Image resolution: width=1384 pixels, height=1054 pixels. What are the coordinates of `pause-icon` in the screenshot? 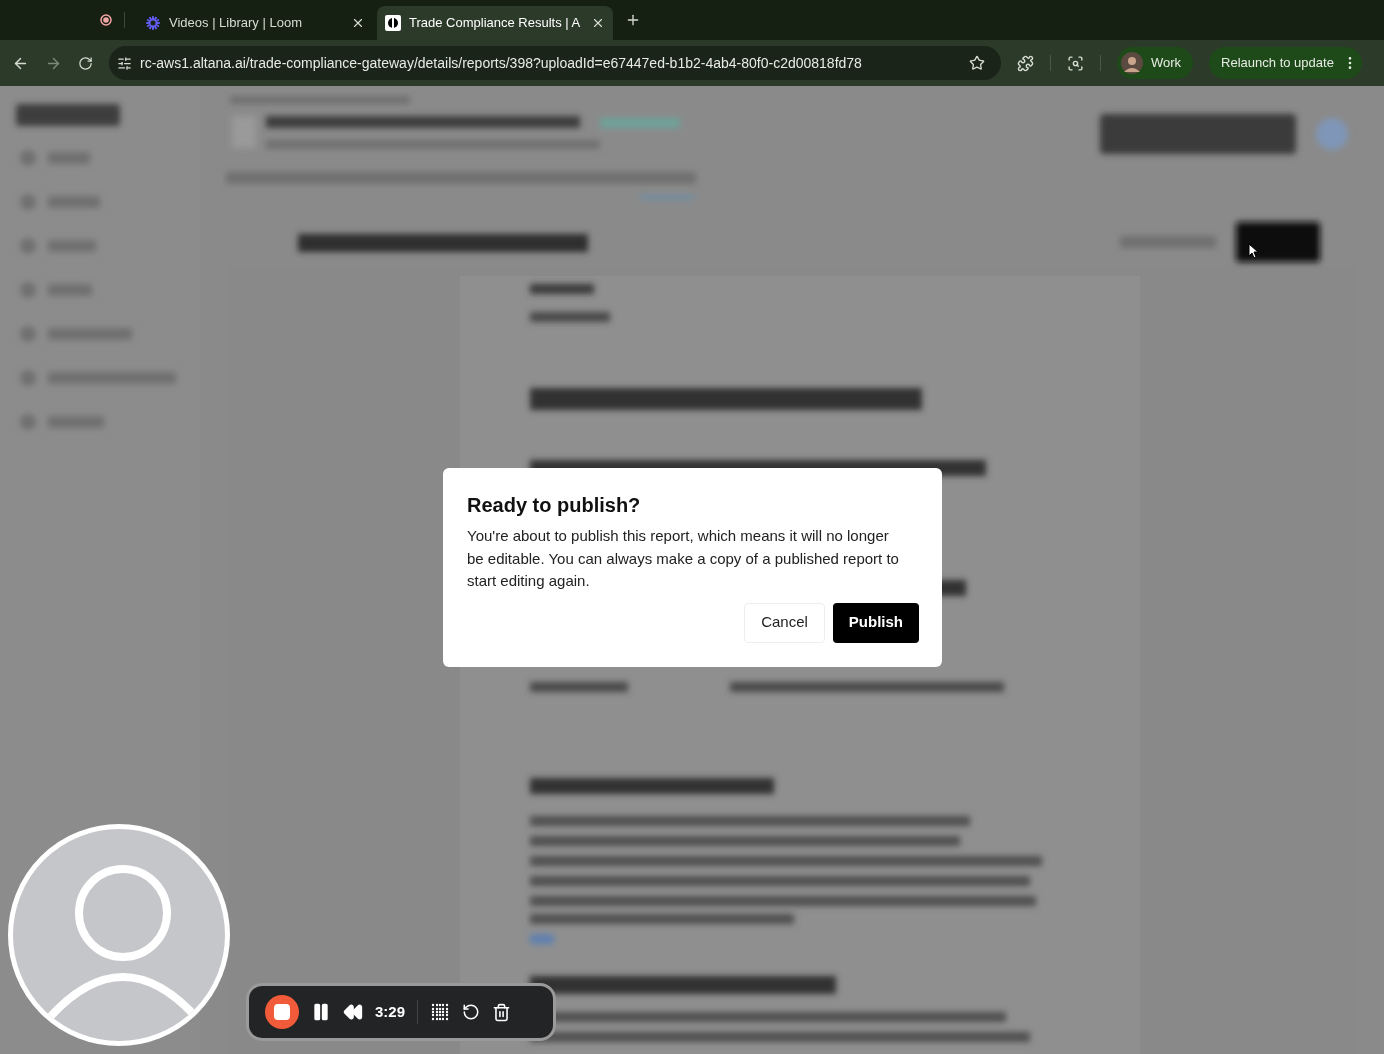 It's located at (321, 1012).